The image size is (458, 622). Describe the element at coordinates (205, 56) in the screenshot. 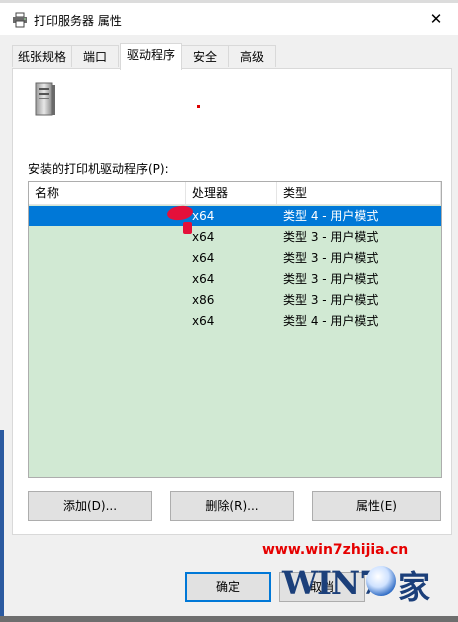

I see `tab-security: 安全` at that location.